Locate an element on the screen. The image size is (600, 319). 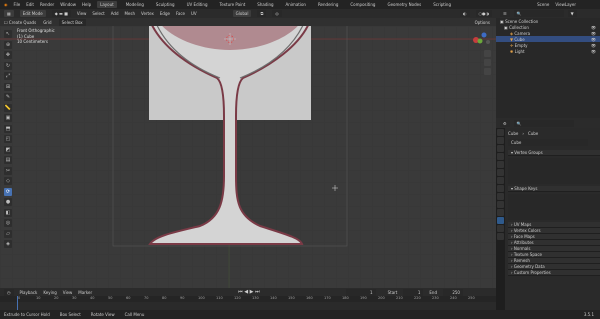
mesh-data-name-field: Cube is located at coordinates (548, 142).